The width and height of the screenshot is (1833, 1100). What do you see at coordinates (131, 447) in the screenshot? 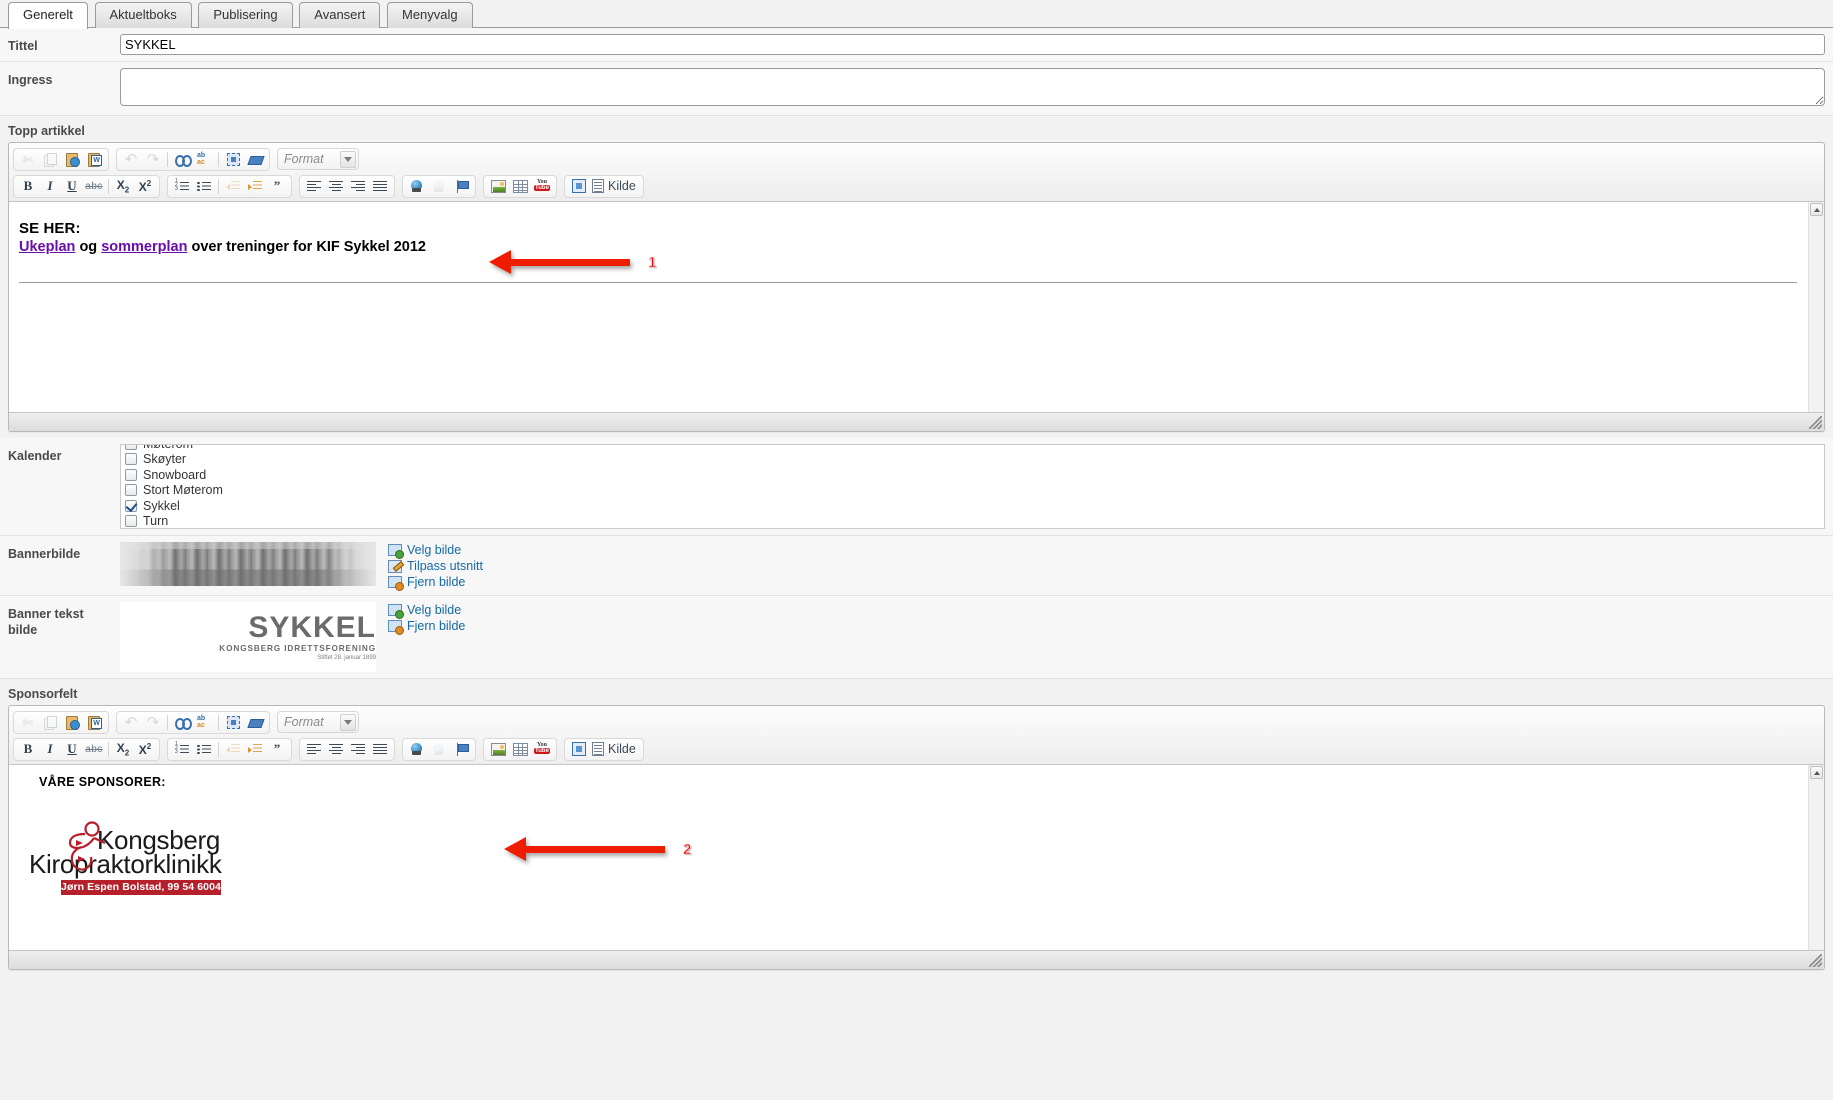
I see `kalender-checkbox-moterom` at bounding box center [131, 447].